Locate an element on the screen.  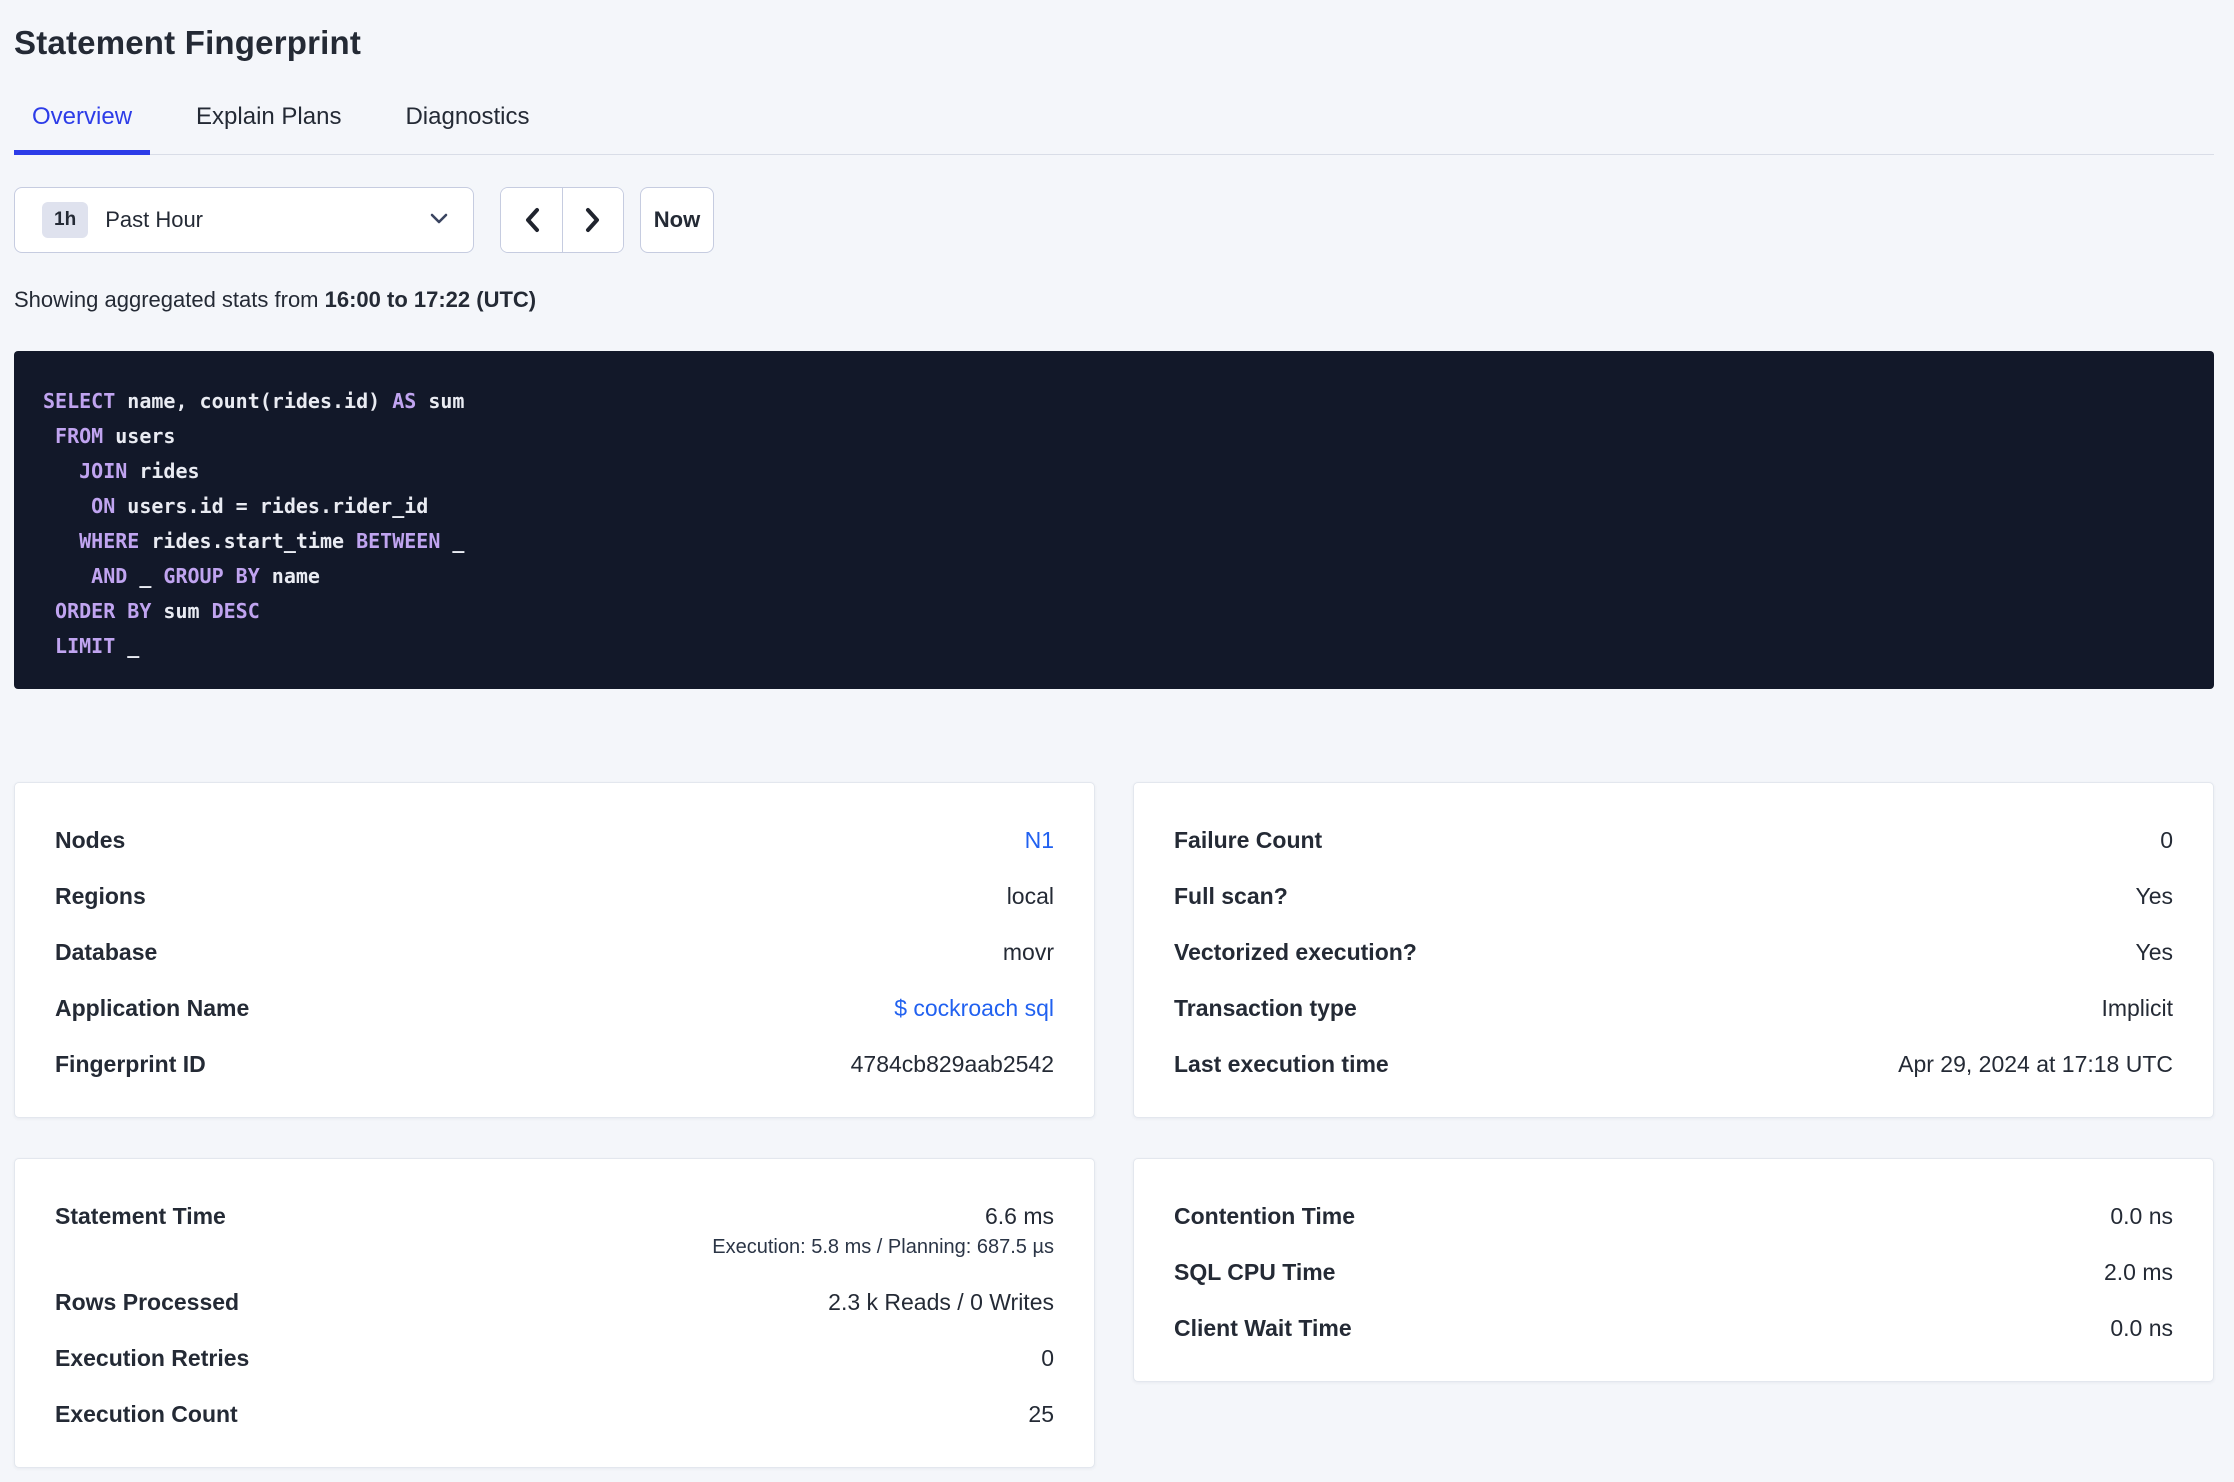
row-value-last-execution-time: Apr 29, 2024 at 17:18 UTC is located at coordinates (2035, 1064).